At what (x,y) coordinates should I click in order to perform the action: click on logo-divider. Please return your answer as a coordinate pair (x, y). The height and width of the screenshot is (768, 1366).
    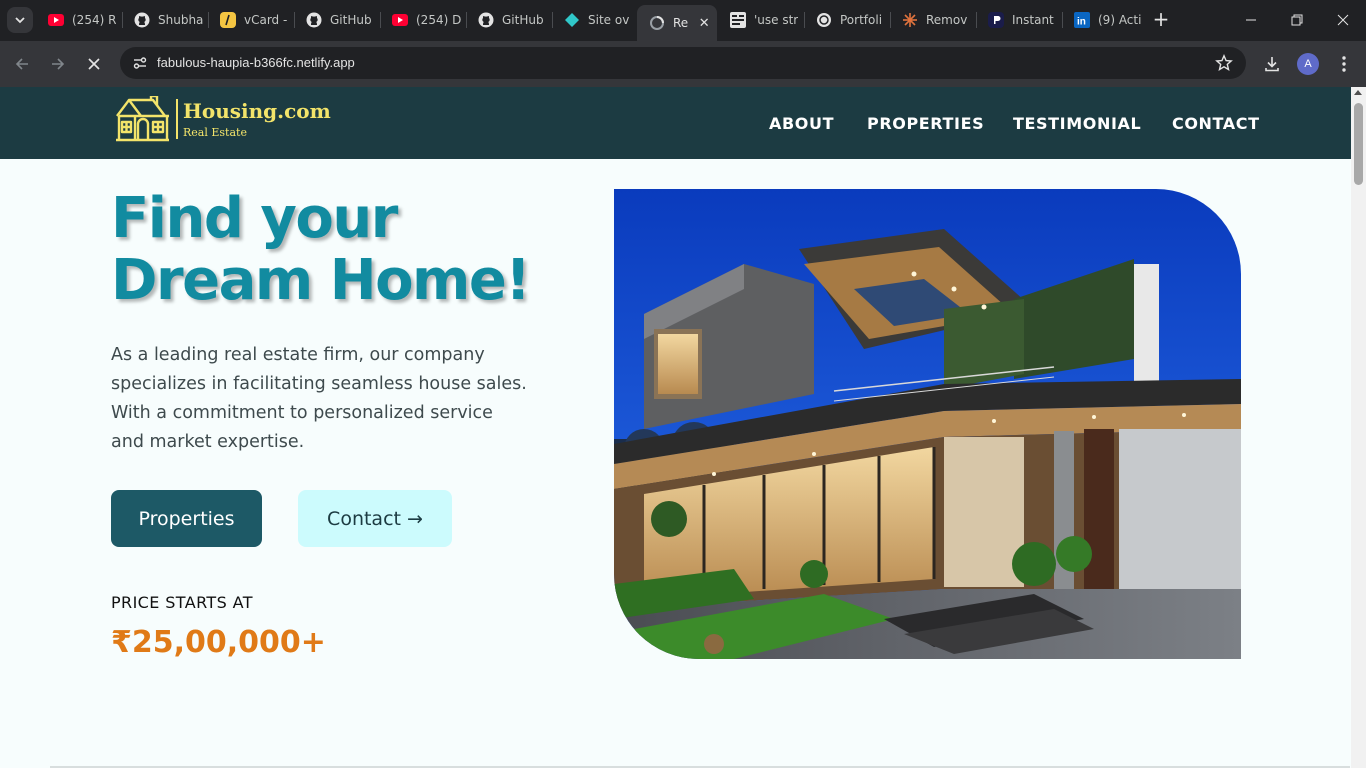
    Looking at the image, I should click on (177, 119).